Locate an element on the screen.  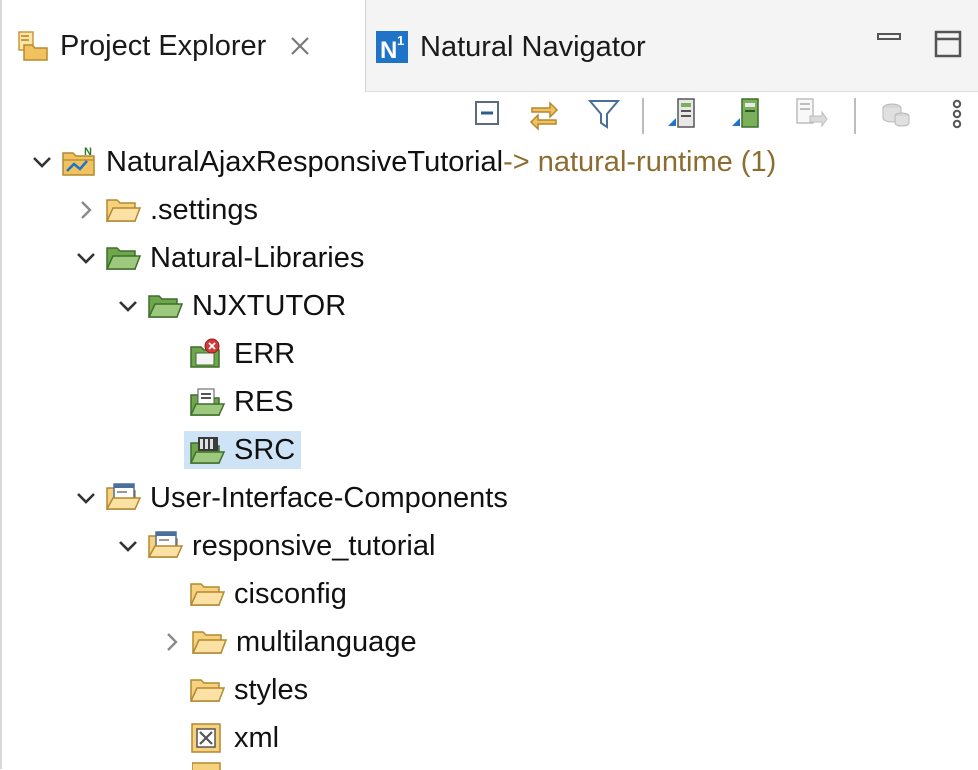
selection-highlight: SRC is located at coordinates (243, 450).